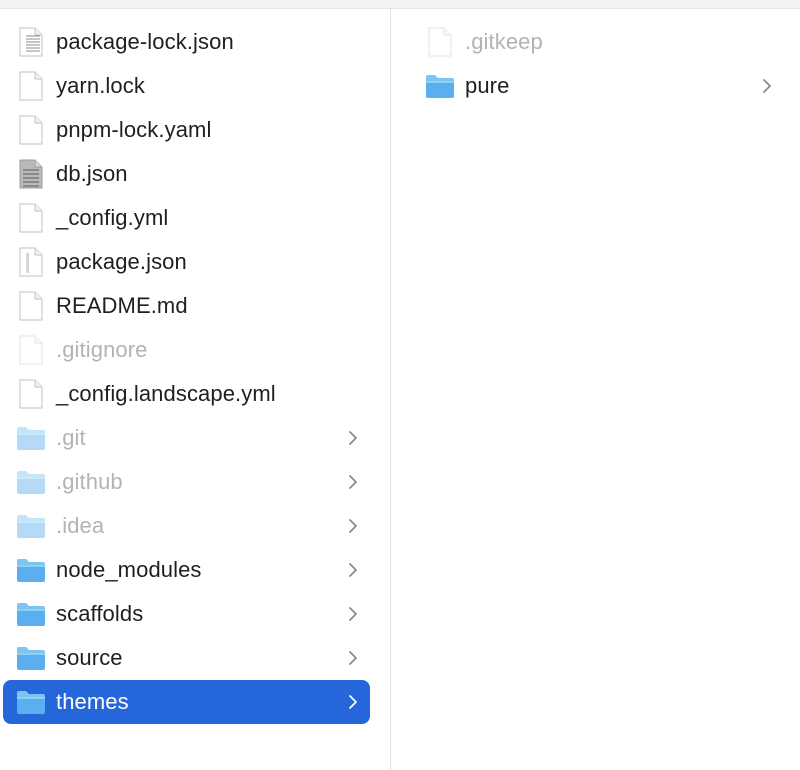 Image resolution: width=800 pixels, height=770 pixels. What do you see at coordinates (145, 41) in the screenshot?
I see `item-name: package-lock.json` at bounding box center [145, 41].